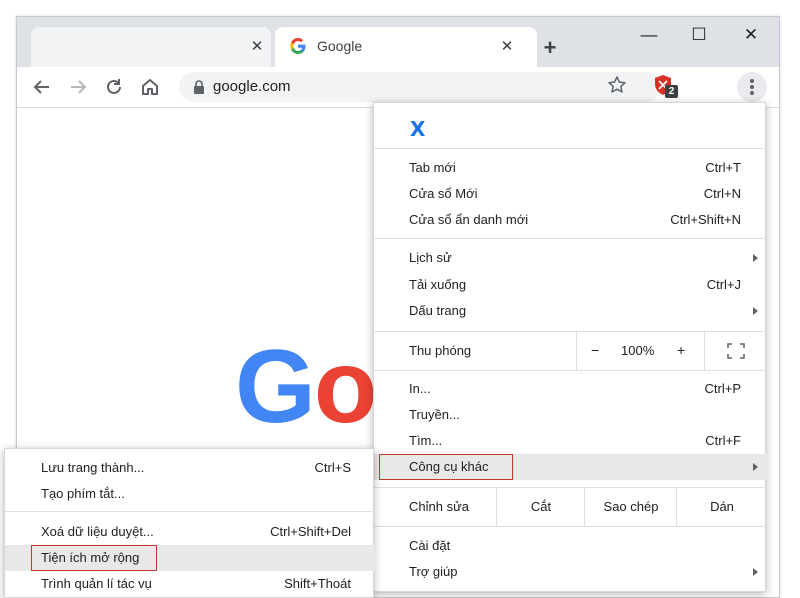 The image size is (800, 598). I want to click on menu-label: Cửa sổ Mới, so click(443, 193).